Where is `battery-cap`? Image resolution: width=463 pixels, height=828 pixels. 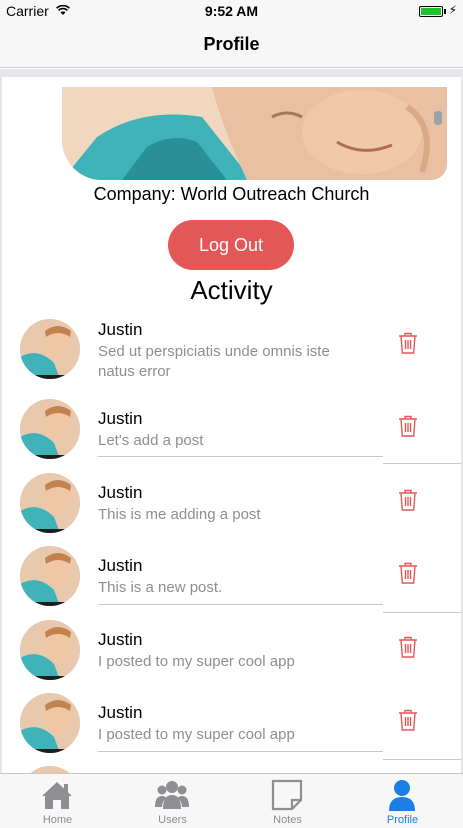 battery-cap is located at coordinates (445, 11).